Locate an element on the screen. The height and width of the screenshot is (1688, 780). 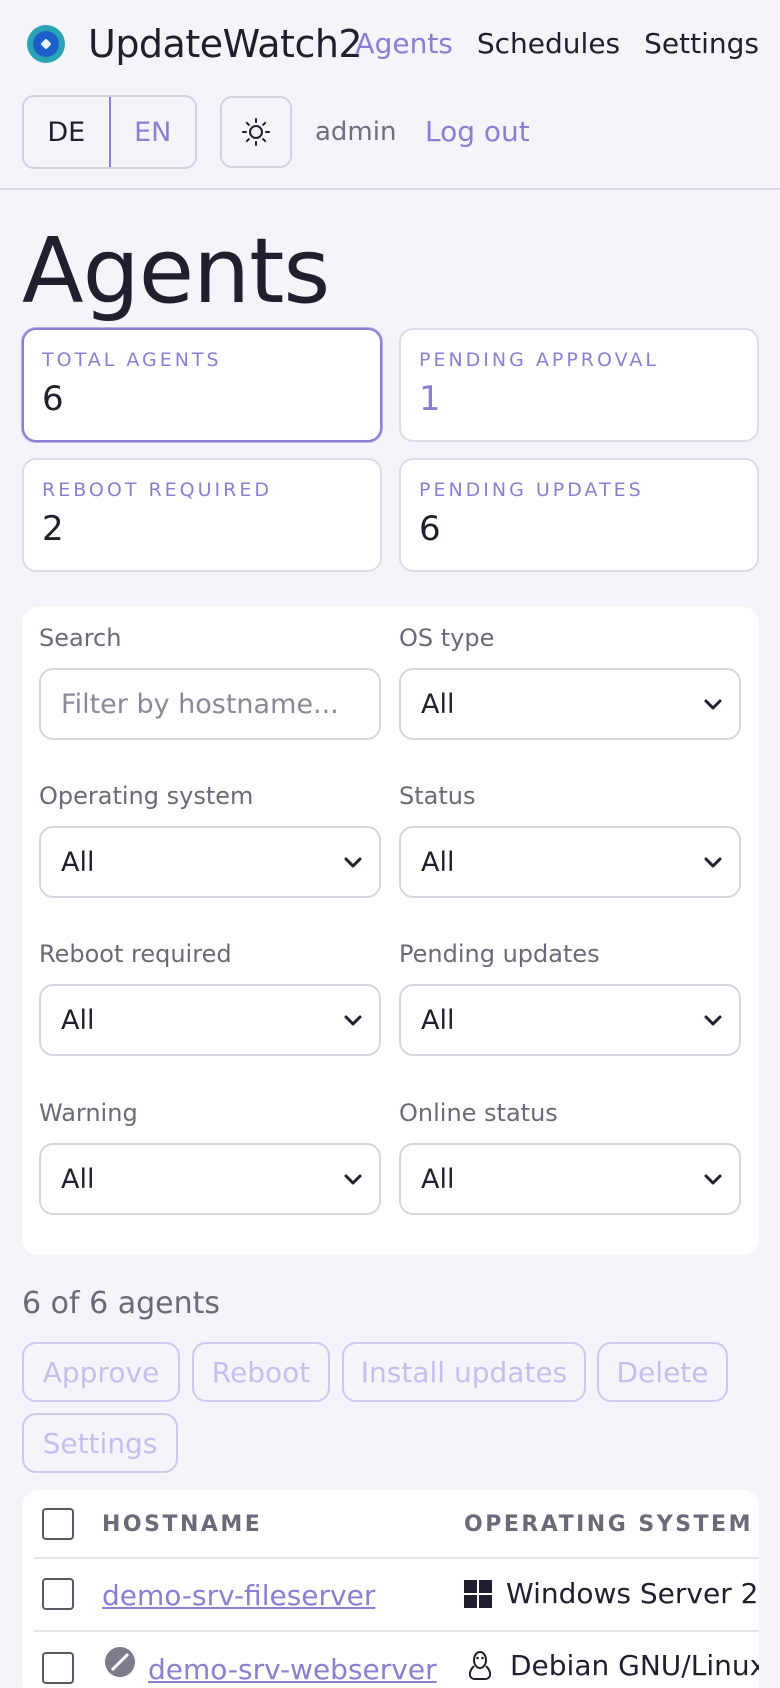
nav-settings: Settings is located at coordinates (701, 44).